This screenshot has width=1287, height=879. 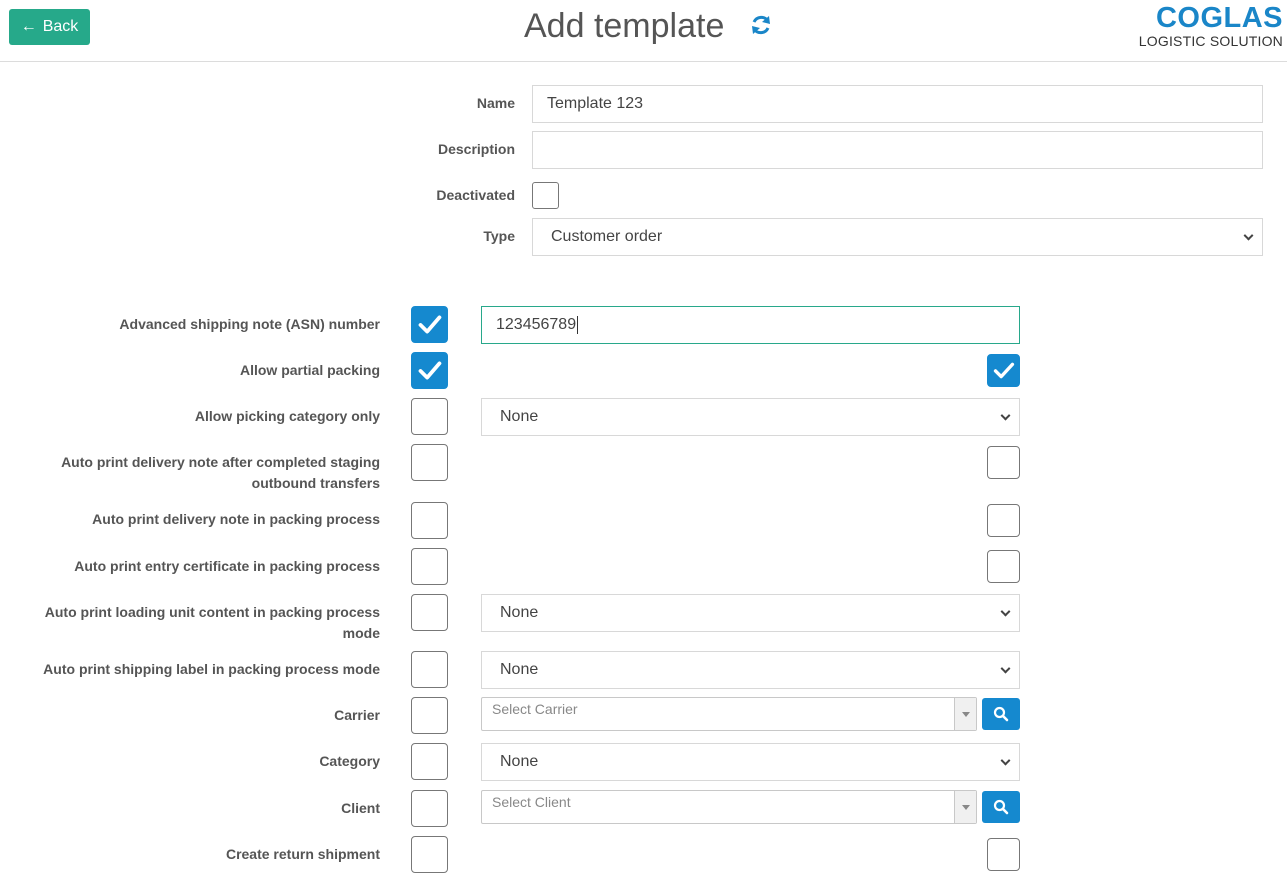 I want to click on category-select: None, so click(x=750, y=762).